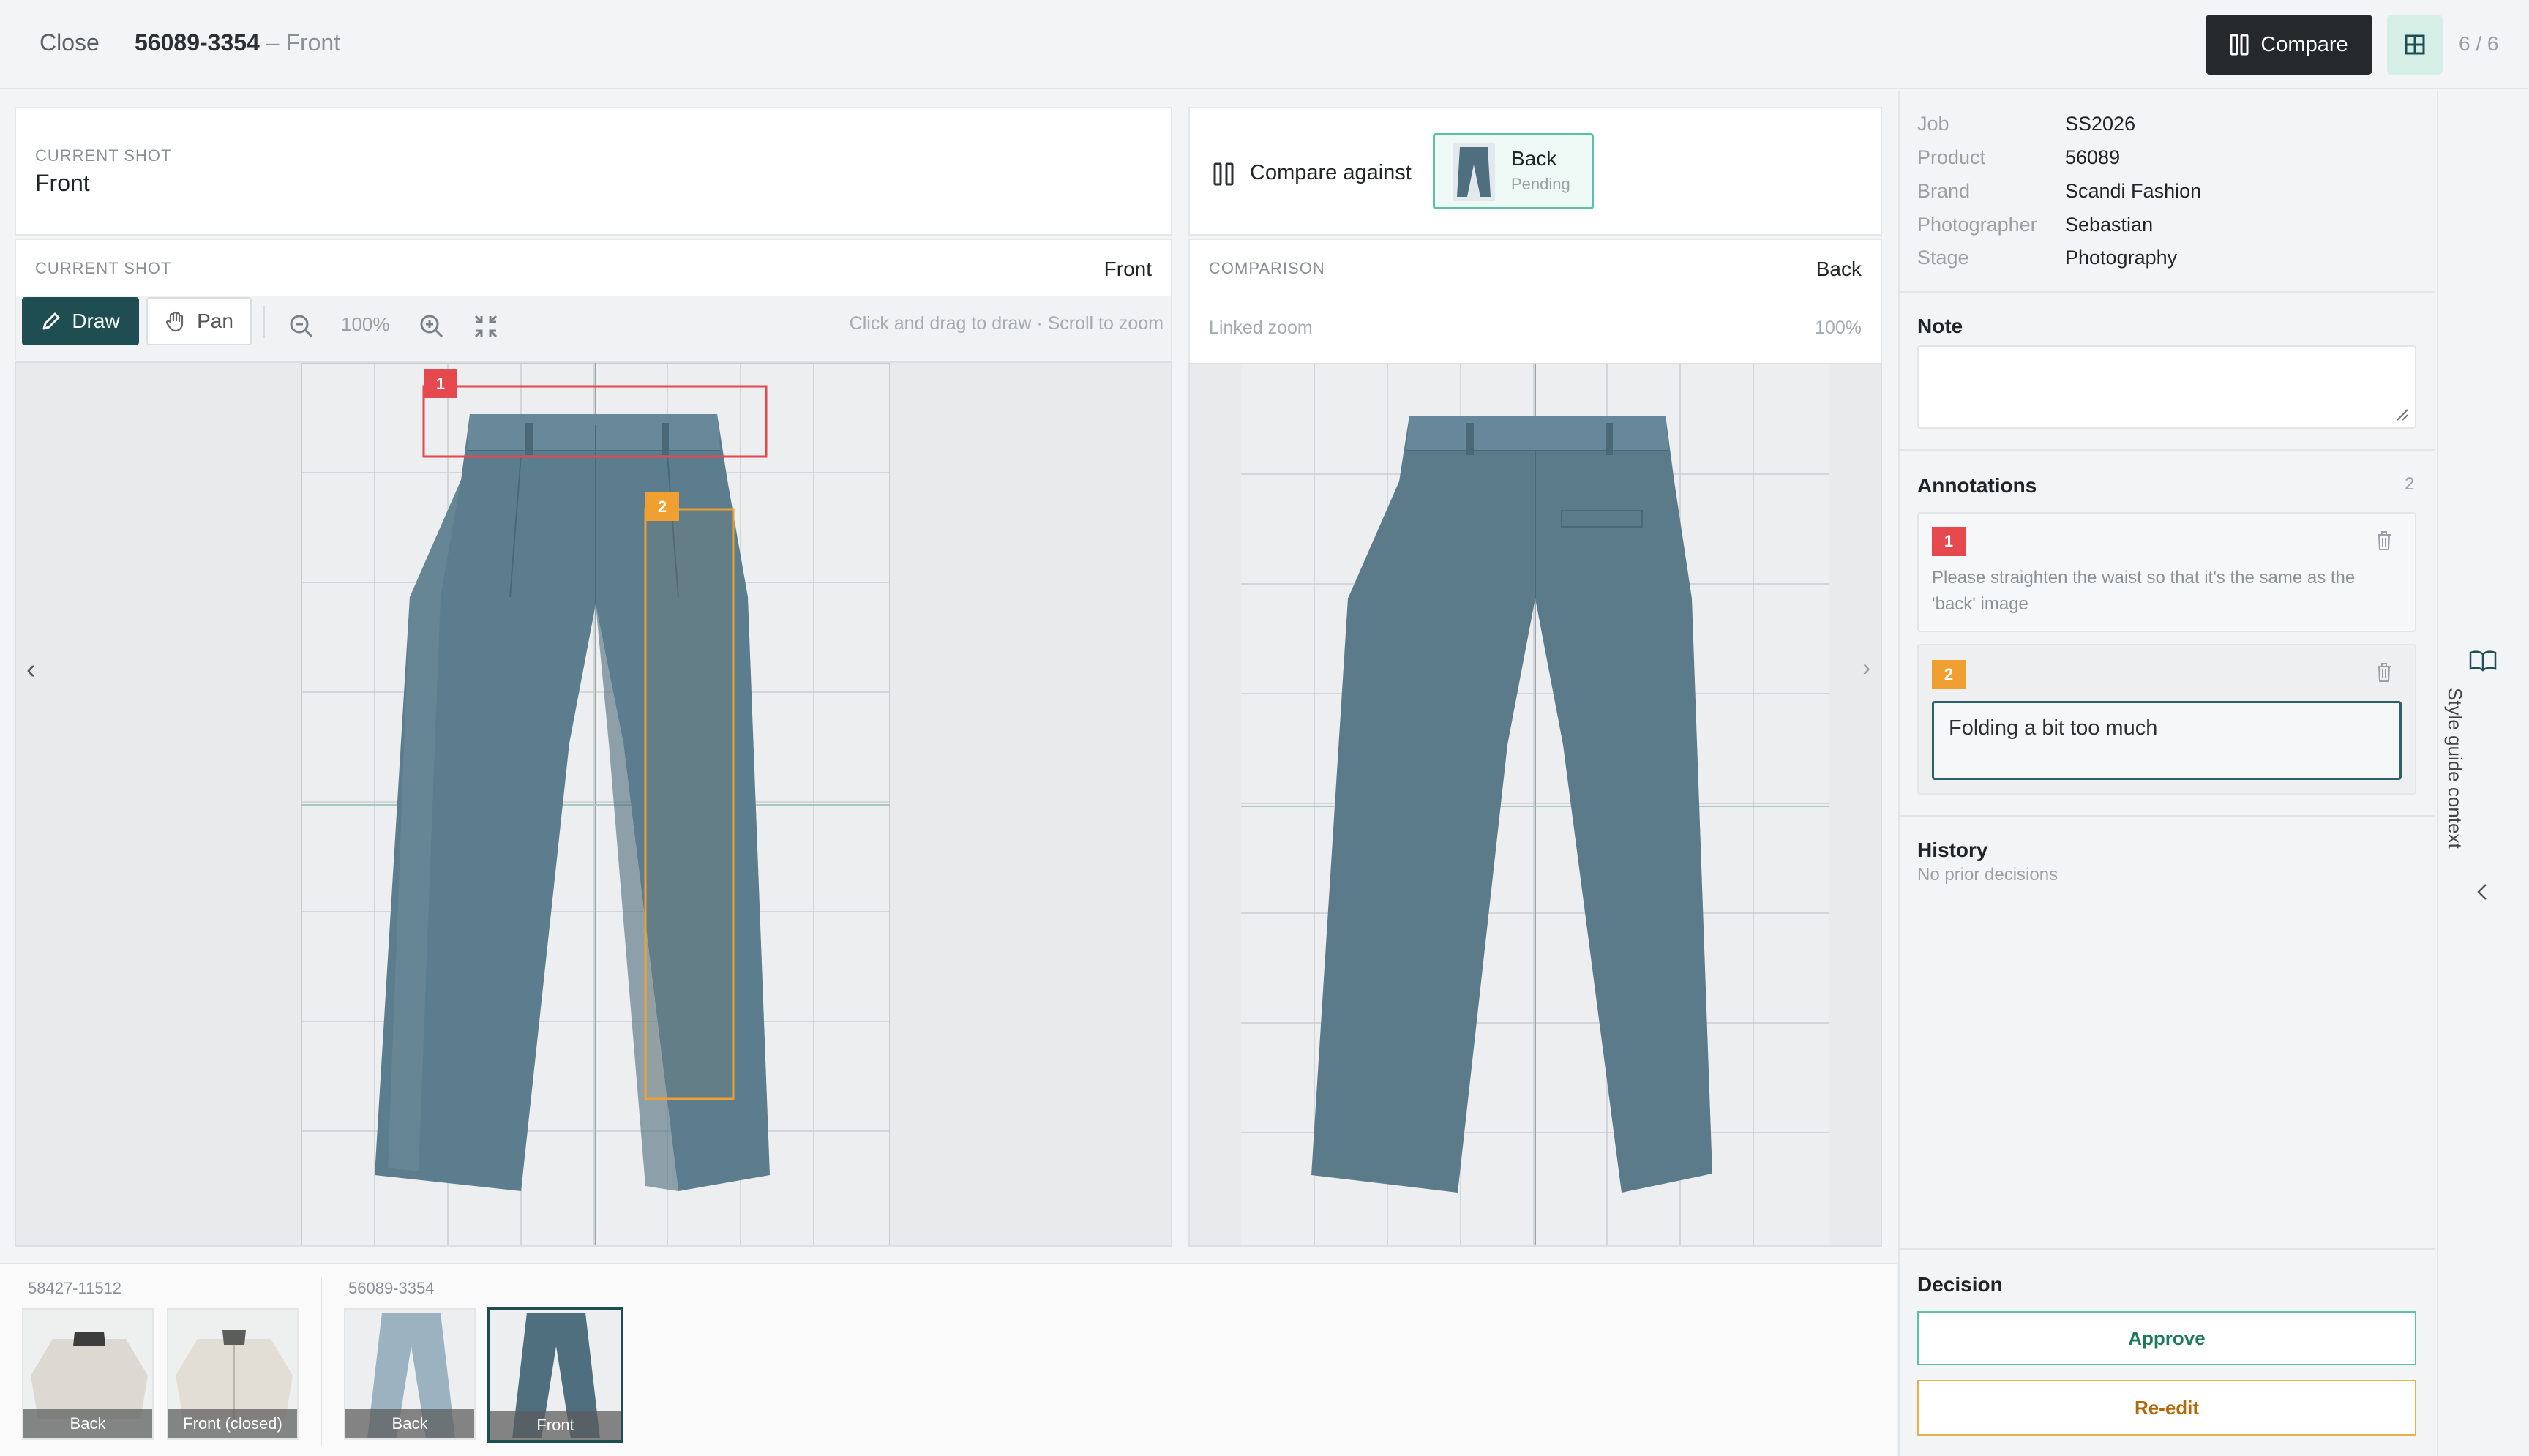  I want to click on filmstrip-divider, so click(321, 1361).